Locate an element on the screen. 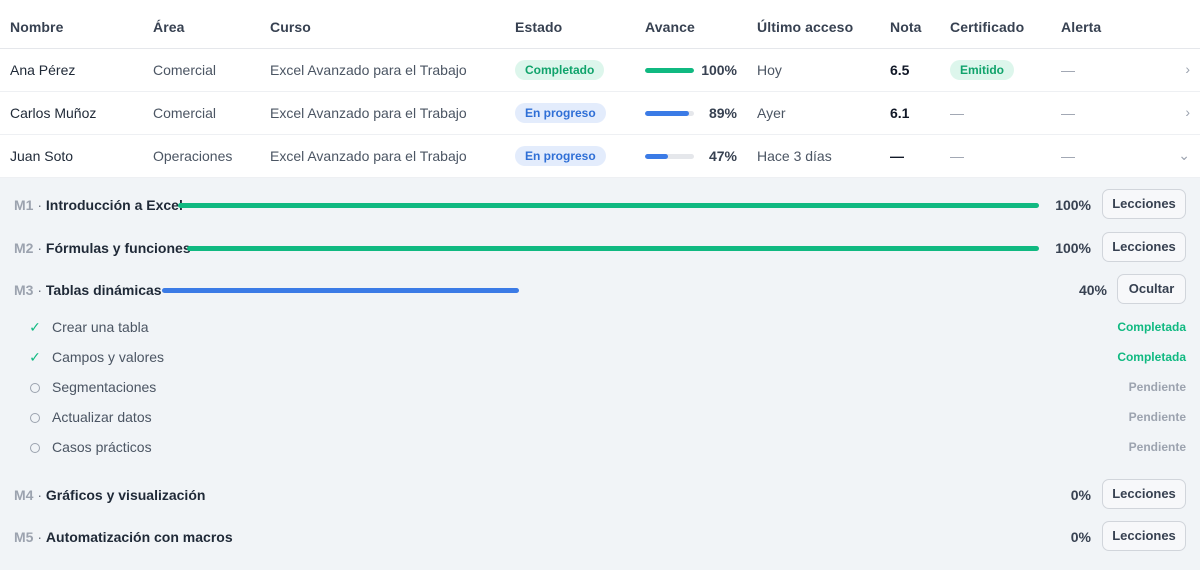 The height and width of the screenshot is (581, 1200). module-percent: 40% is located at coordinates (1092, 290).